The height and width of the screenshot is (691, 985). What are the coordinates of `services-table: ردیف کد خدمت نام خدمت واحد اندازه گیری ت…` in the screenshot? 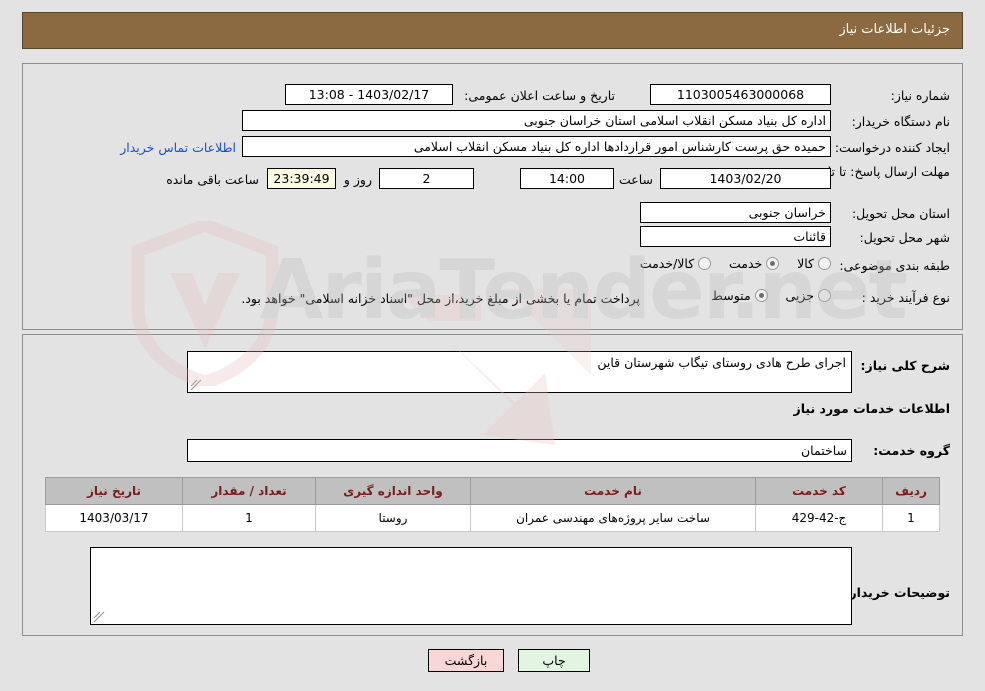 It's located at (492, 504).